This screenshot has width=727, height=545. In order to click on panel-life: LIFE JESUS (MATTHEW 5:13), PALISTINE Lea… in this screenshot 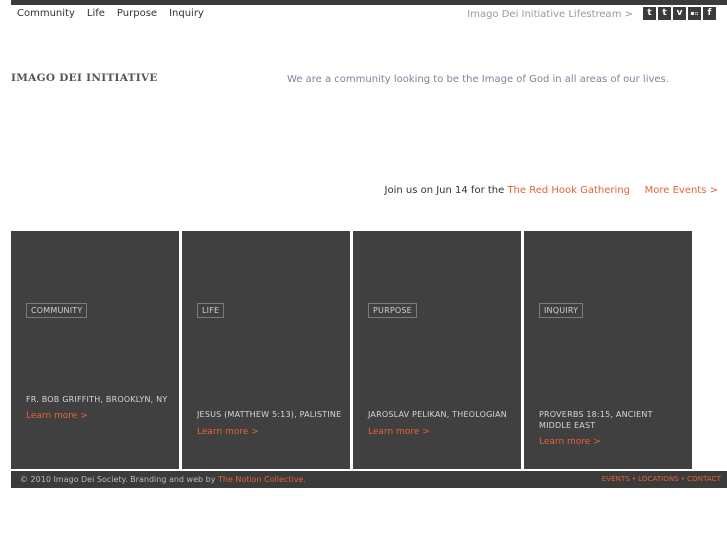, I will do `click(266, 350)`.